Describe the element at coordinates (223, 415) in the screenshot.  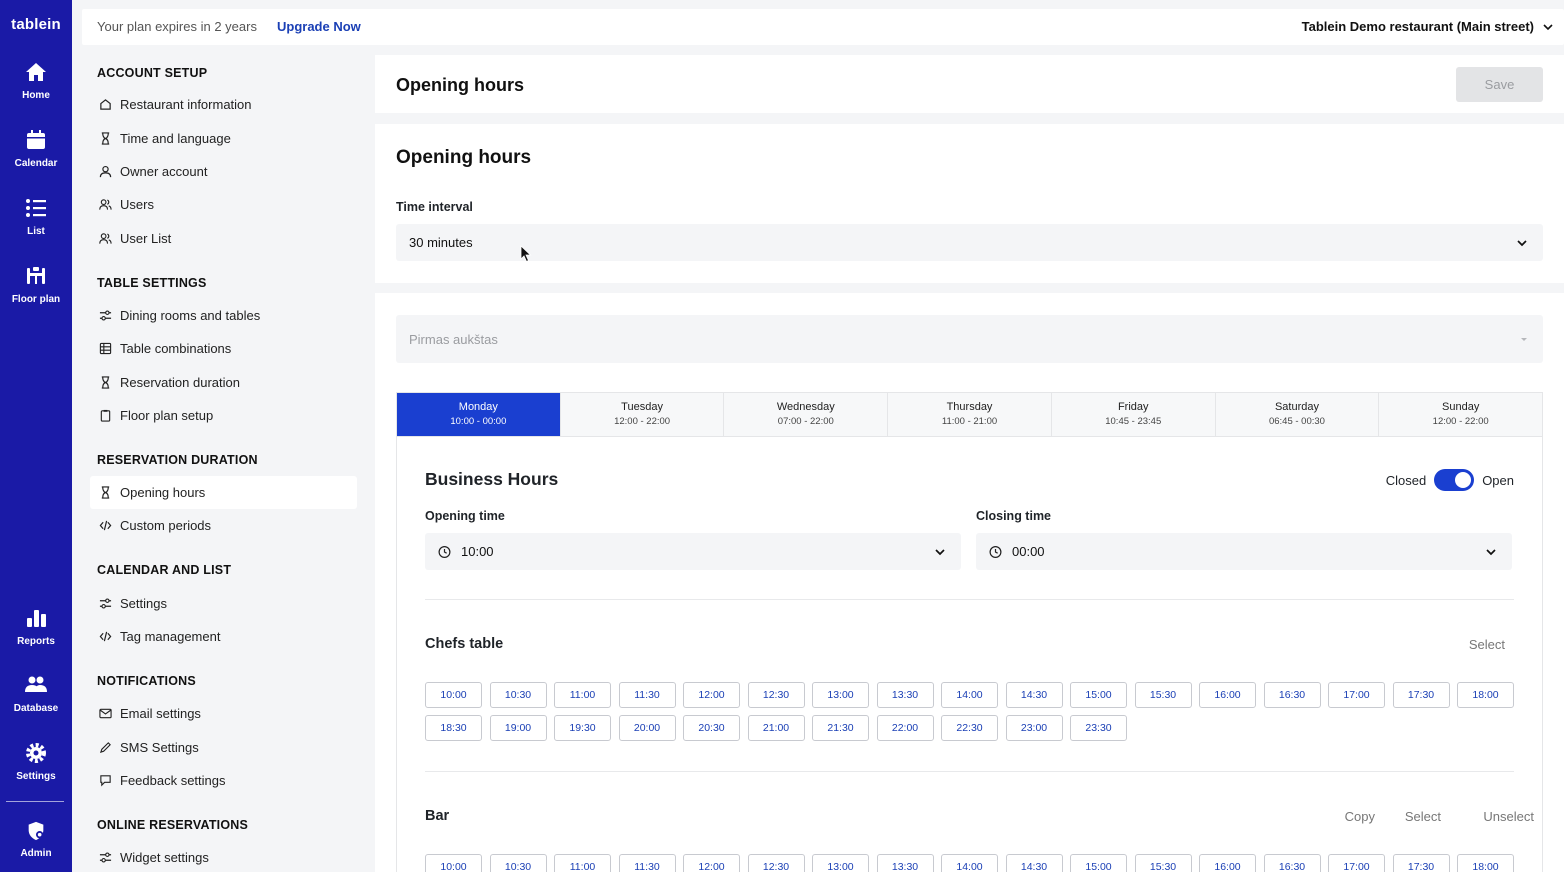
I see `sidebar-item-floor-plan-setup: Floor plan setup` at that location.